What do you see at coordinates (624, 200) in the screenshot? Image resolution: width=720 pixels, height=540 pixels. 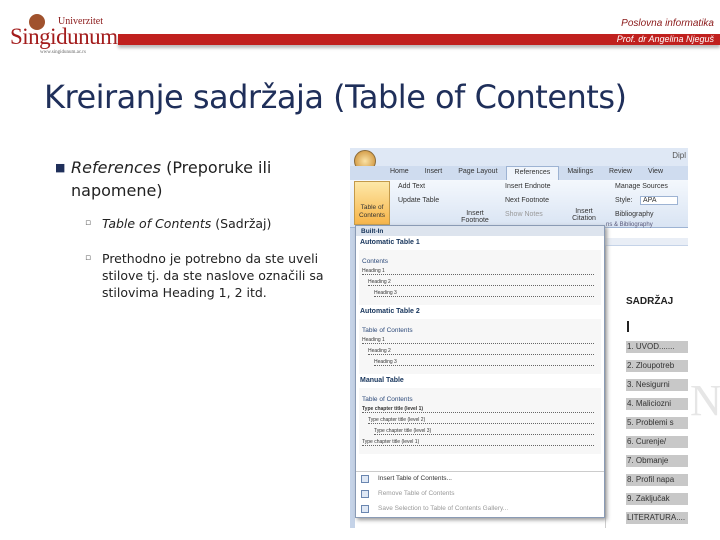 I see `style-label: Style:` at bounding box center [624, 200].